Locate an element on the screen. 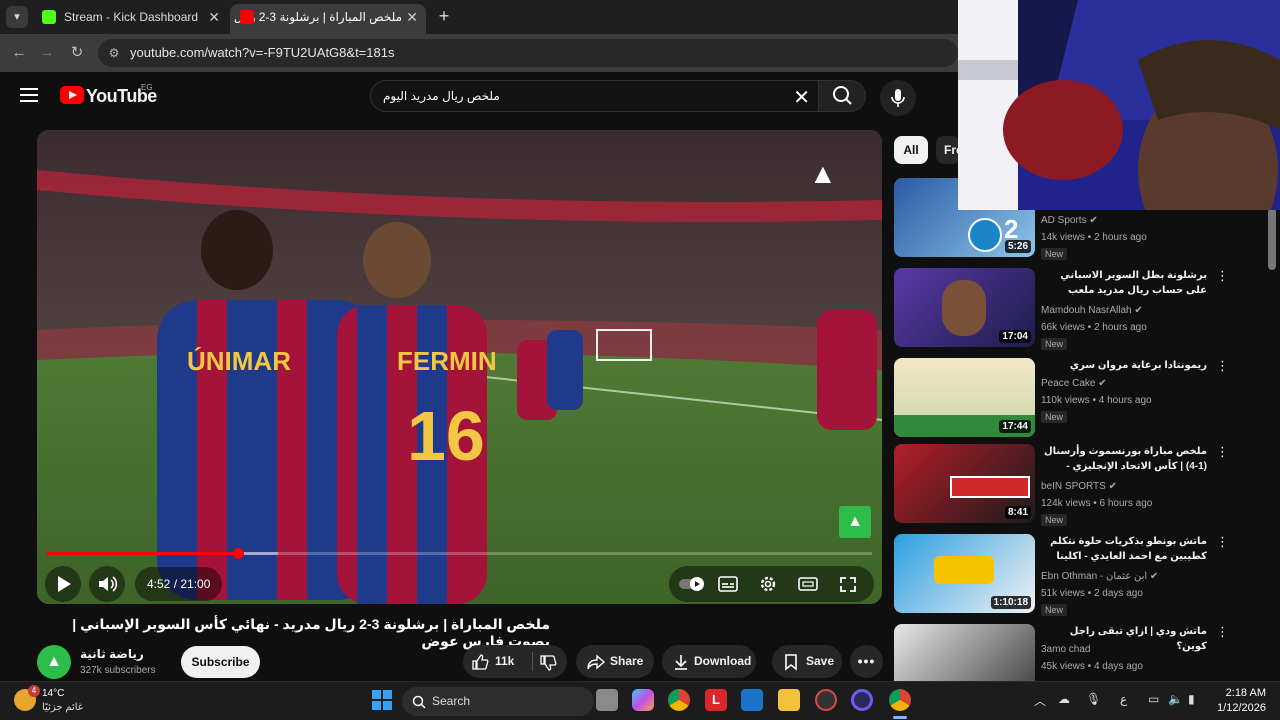  input-language: ع is located at coordinates (1123, 699).